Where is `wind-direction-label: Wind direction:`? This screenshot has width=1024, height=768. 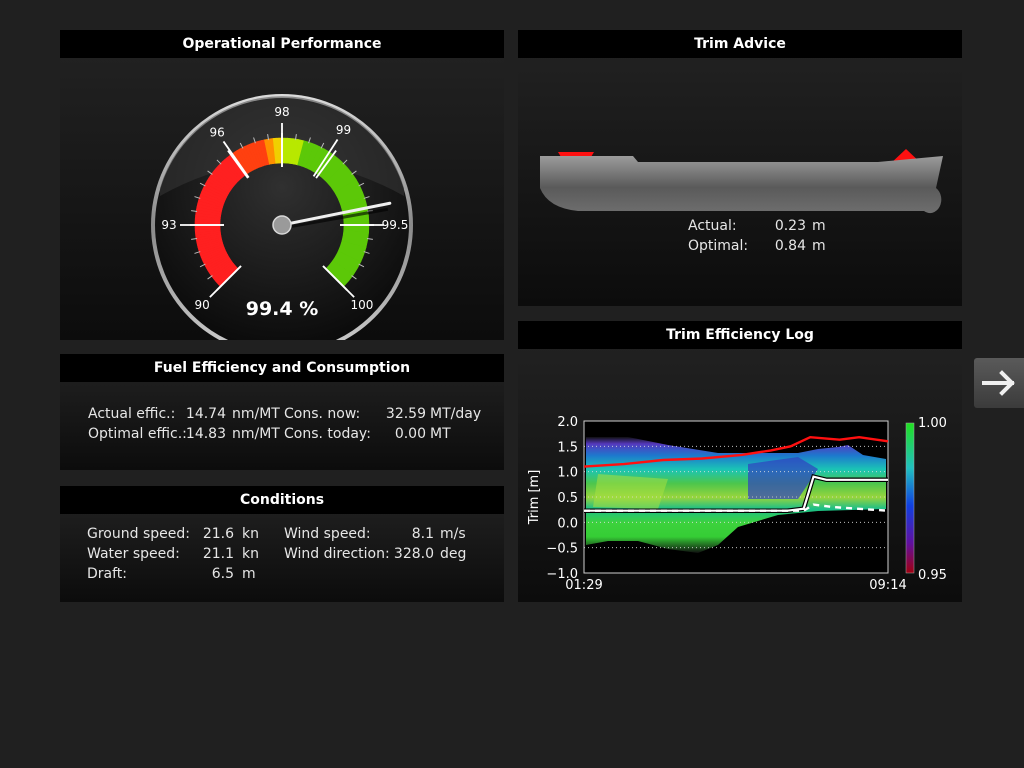
wind-direction-label: Wind direction: is located at coordinates (337, 554).